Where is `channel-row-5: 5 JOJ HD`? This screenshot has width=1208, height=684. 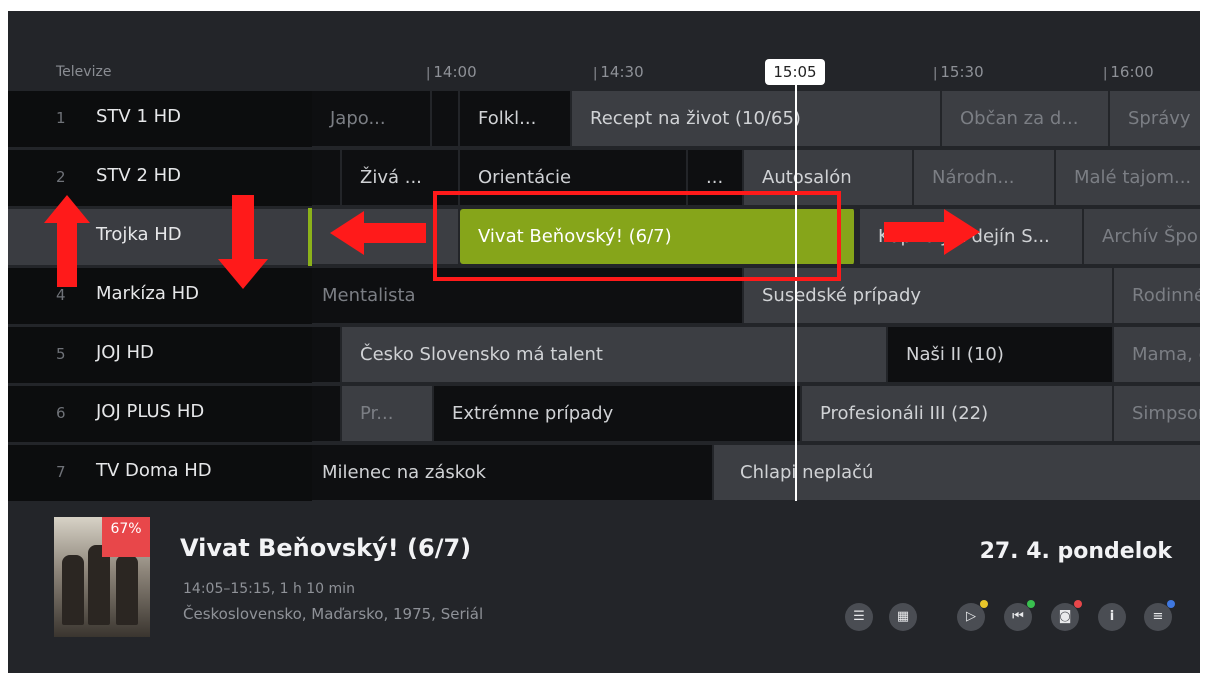 channel-row-5: 5 JOJ HD is located at coordinates (160, 355).